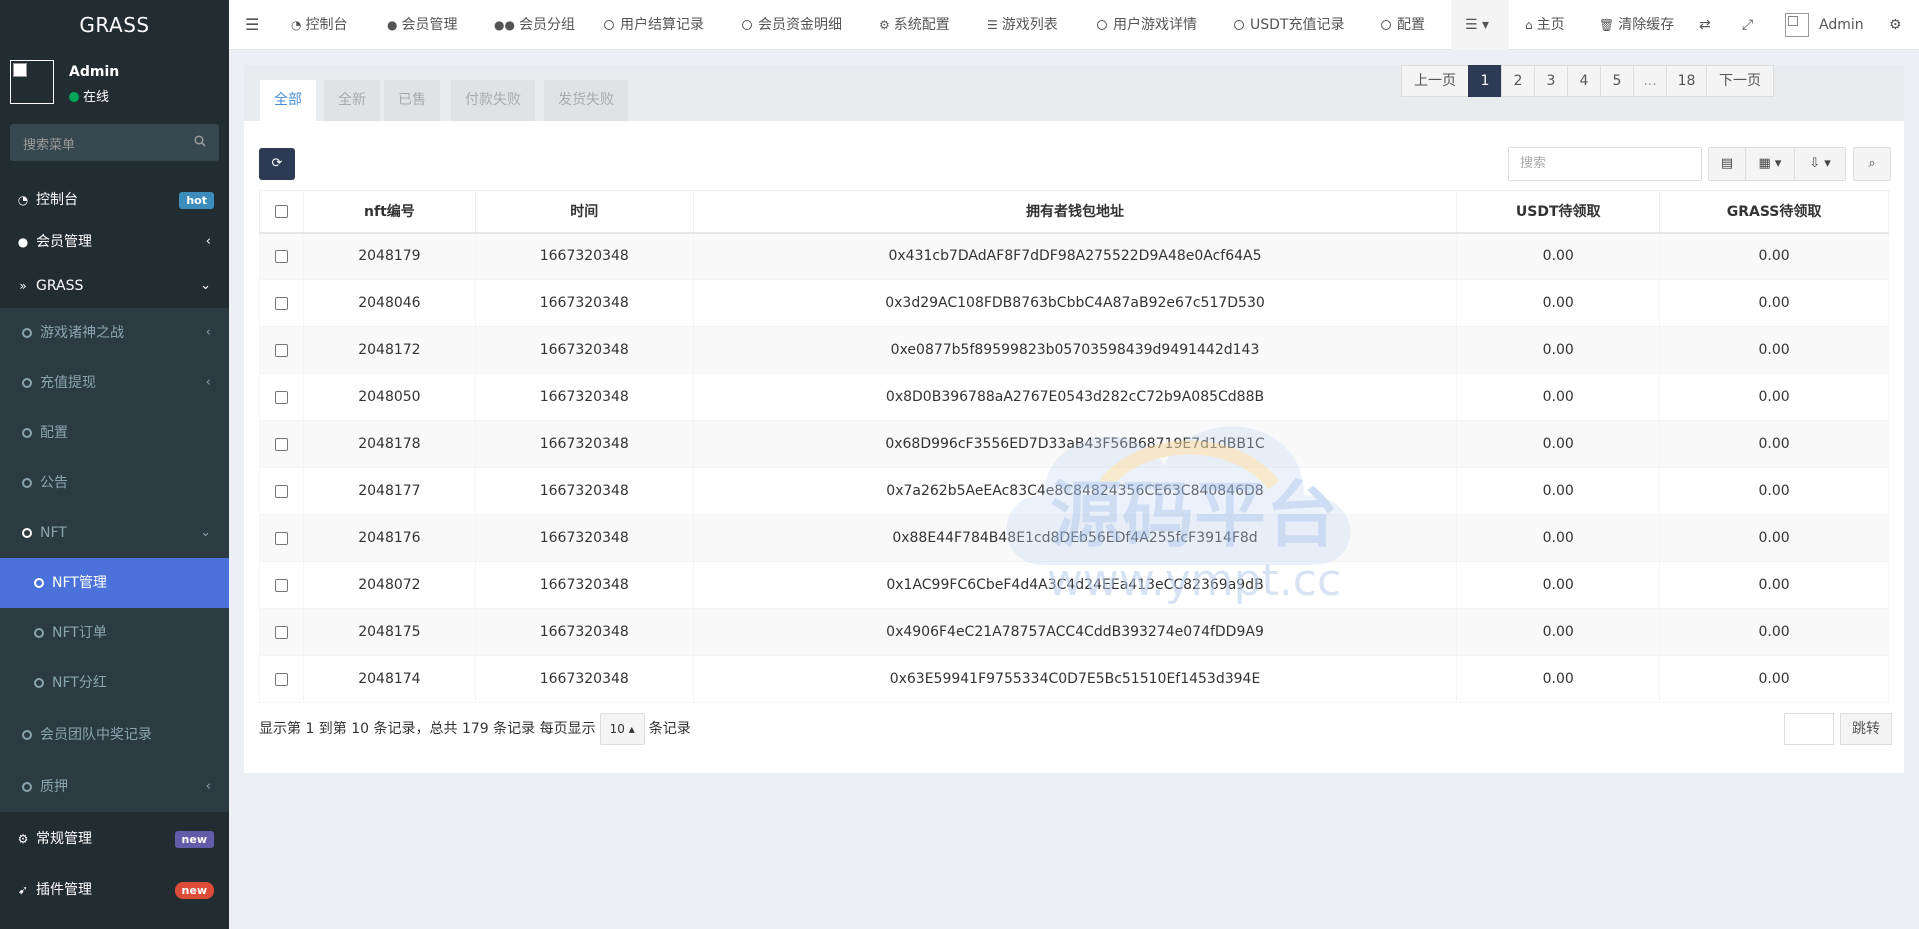 The image size is (1919, 929). Describe the element at coordinates (1770, 164) in the screenshot. I see `columns-button: ▦ ▾` at that location.